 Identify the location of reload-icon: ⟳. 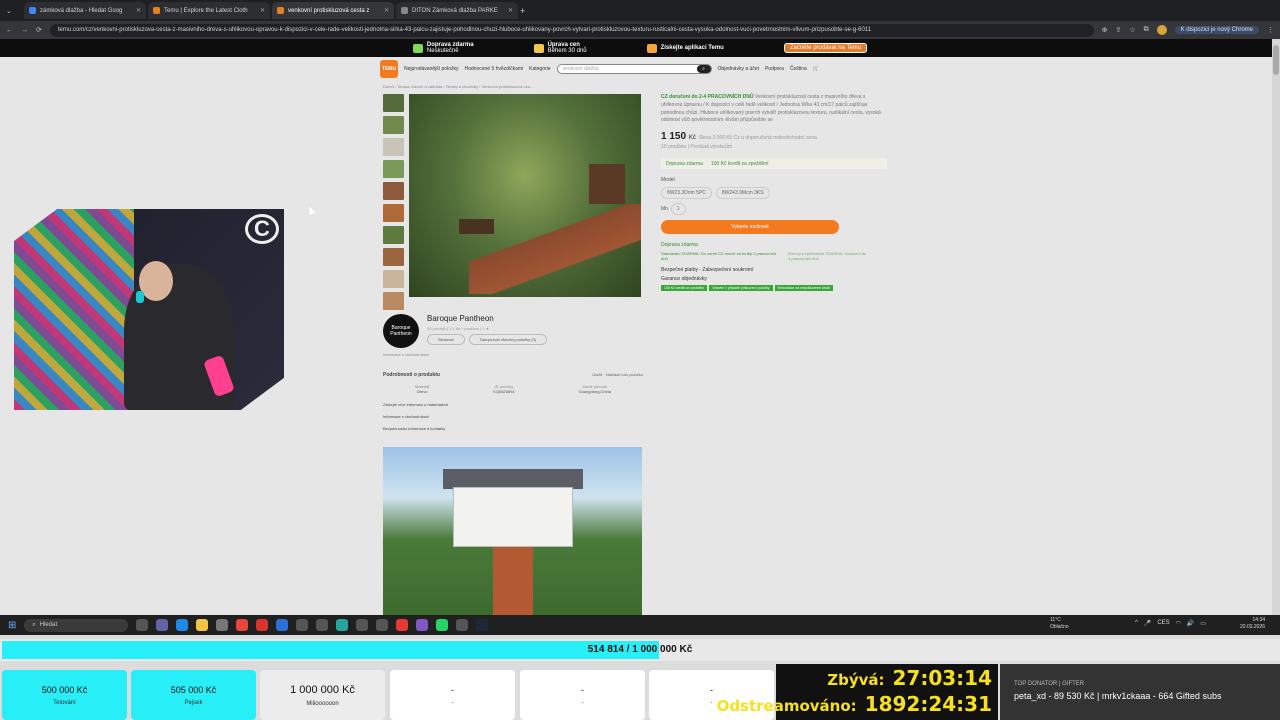
(39, 30).